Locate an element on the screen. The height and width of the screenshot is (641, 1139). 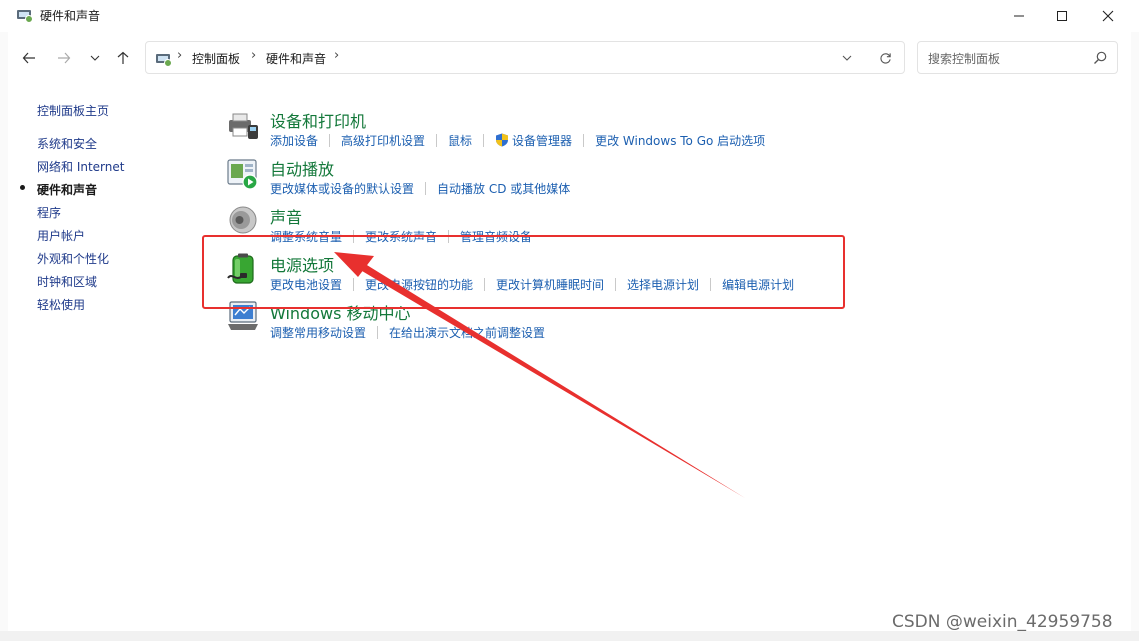
link-device-manager: 设备管理器 is located at coordinates (542, 140).